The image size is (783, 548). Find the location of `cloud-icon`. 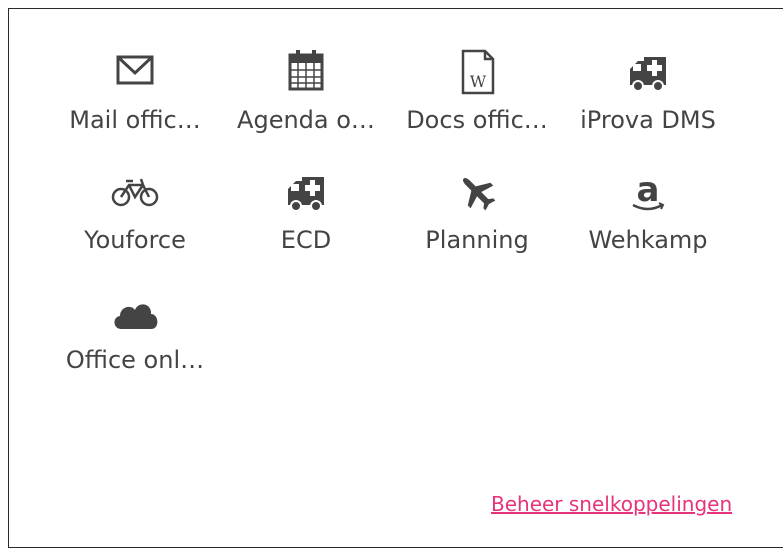

cloud-icon is located at coordinates (135, 312).